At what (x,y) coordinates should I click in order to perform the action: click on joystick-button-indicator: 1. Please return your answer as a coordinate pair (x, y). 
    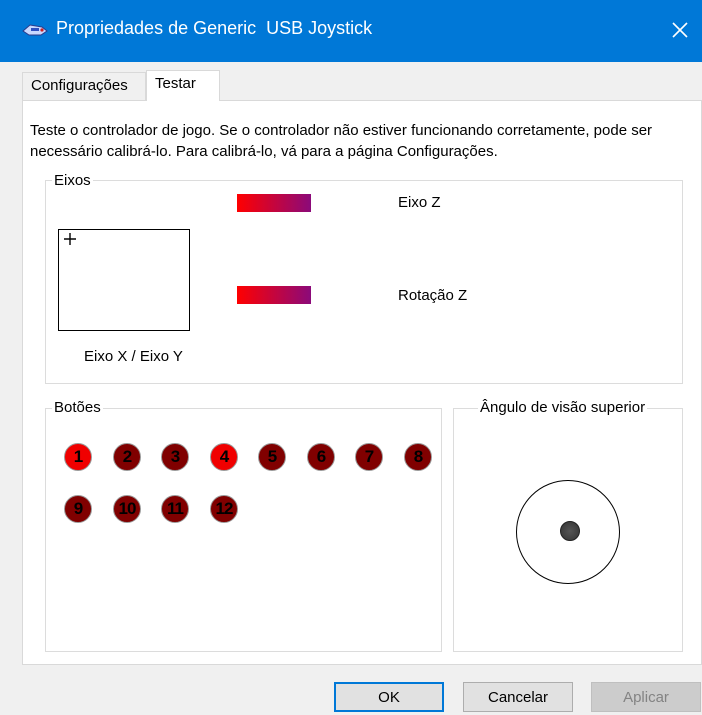
    Looking at the image, I should click on (78, 457).